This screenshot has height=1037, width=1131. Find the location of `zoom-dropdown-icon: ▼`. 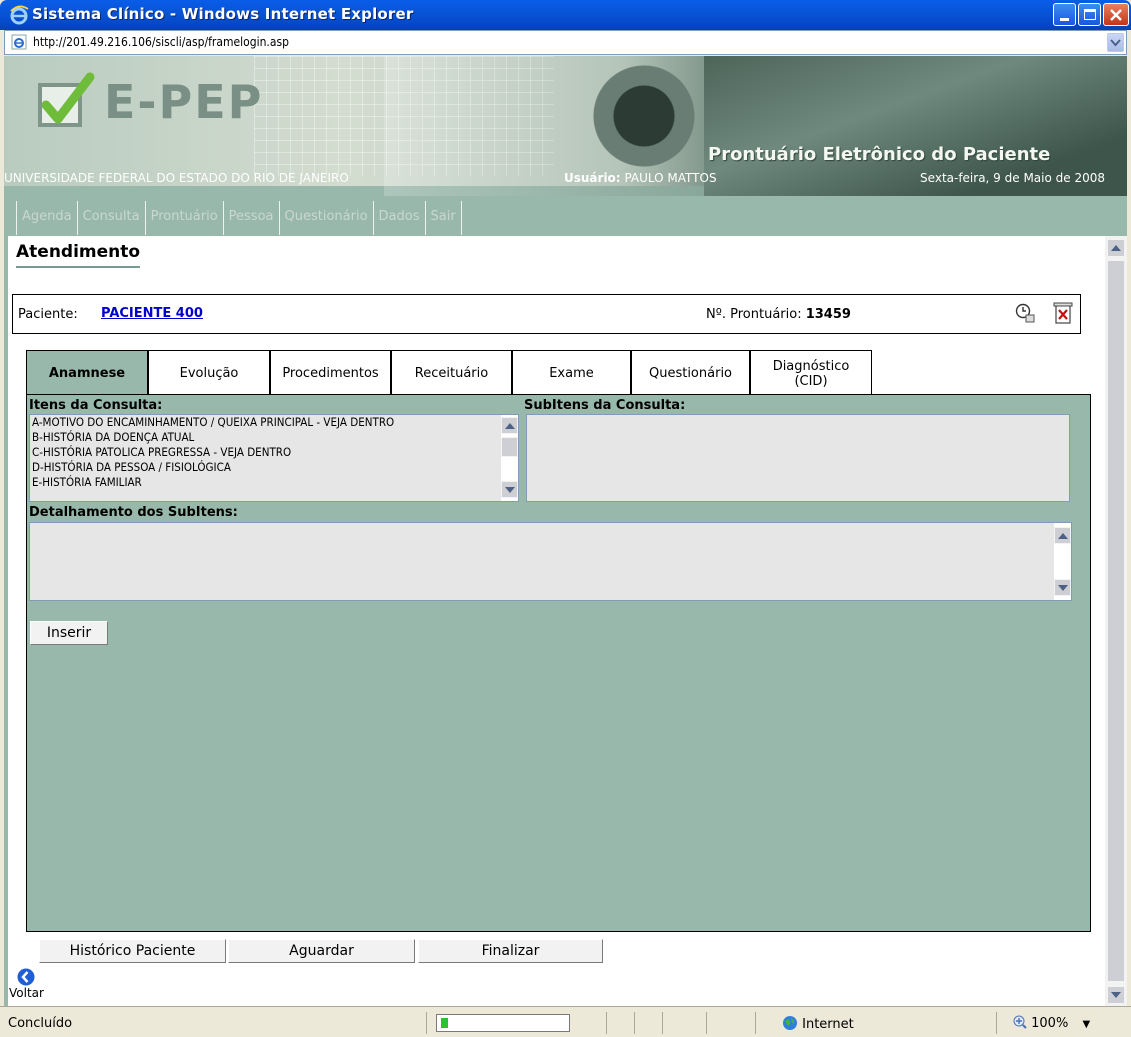

zoom-dropdown-icon: ▼ is located at coordinates (1086, 1024).